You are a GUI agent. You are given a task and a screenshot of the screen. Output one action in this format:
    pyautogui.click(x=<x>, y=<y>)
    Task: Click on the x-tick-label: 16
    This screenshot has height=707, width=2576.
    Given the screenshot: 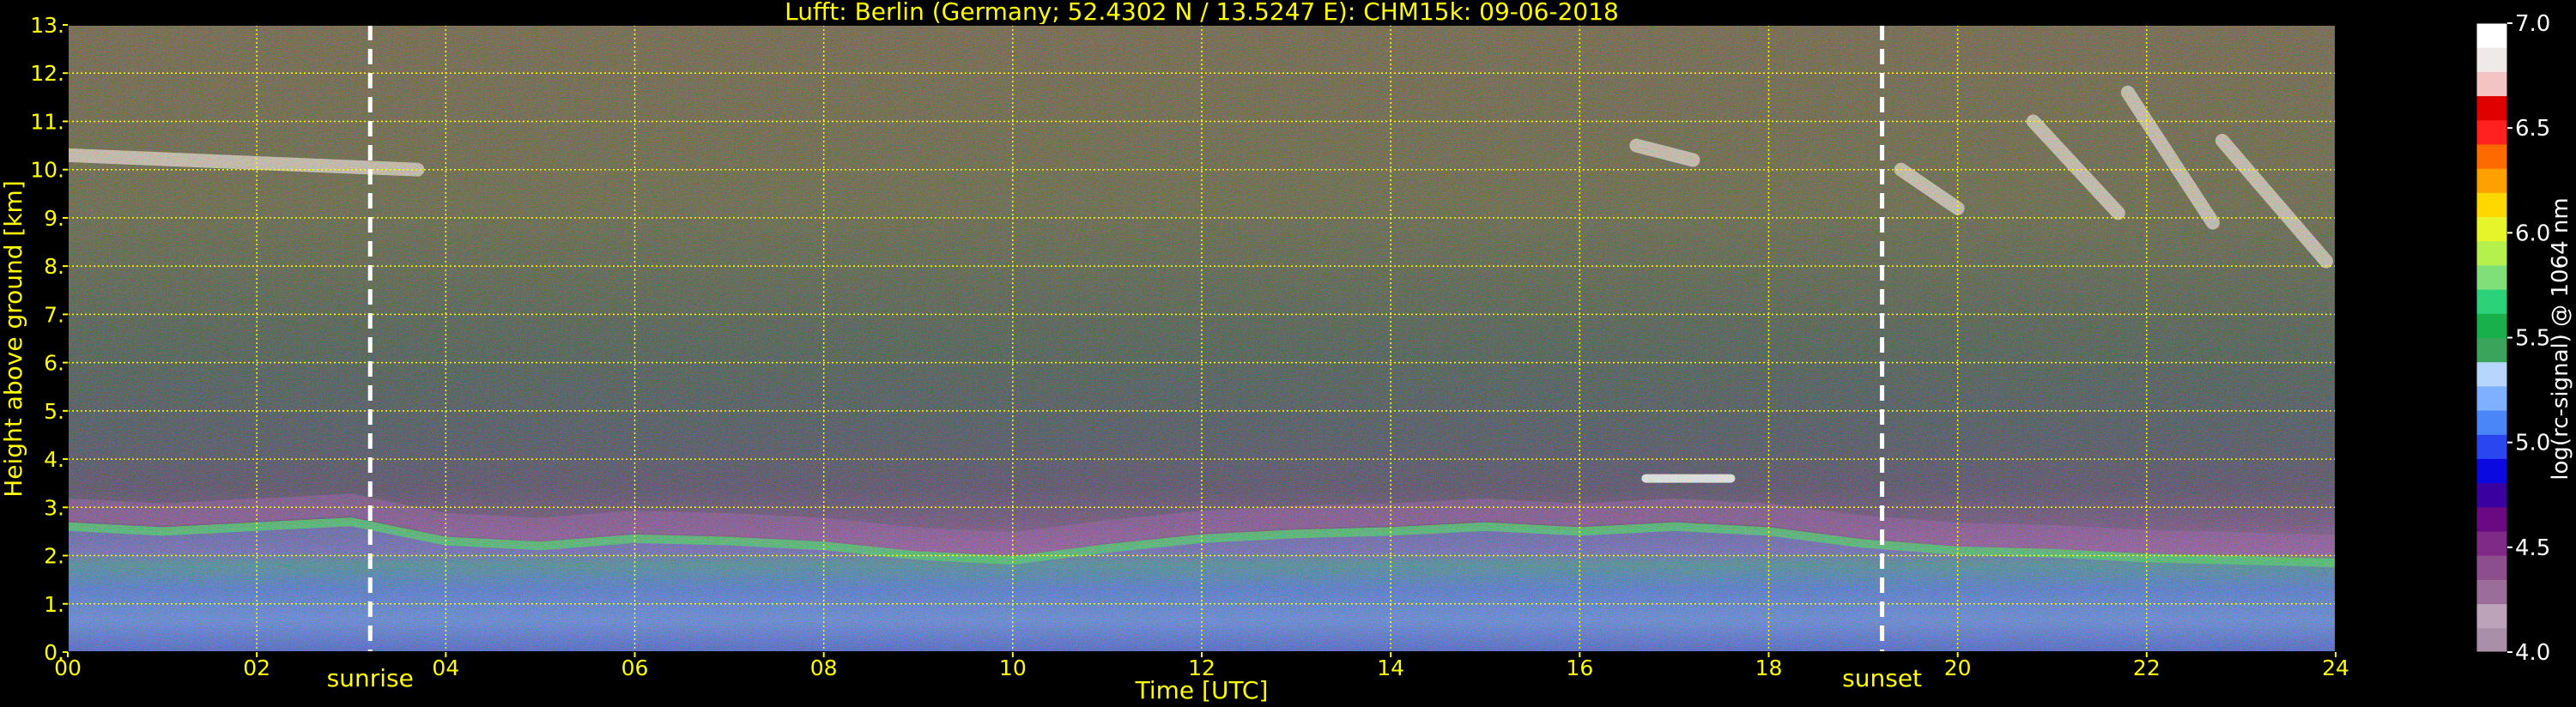 What is the action you would take?
    pyautogui.click(x=1579, y=668)
    